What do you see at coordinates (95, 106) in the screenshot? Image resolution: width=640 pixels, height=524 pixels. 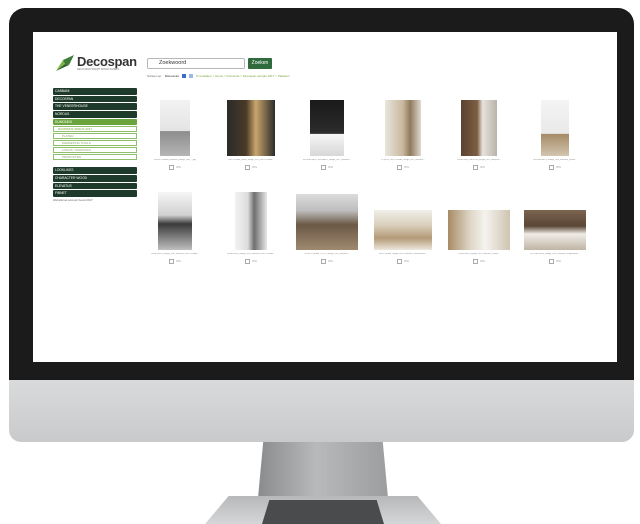 I see `sidebar-item: THE VENEERHOUSE` at bounding box center [95, 106].